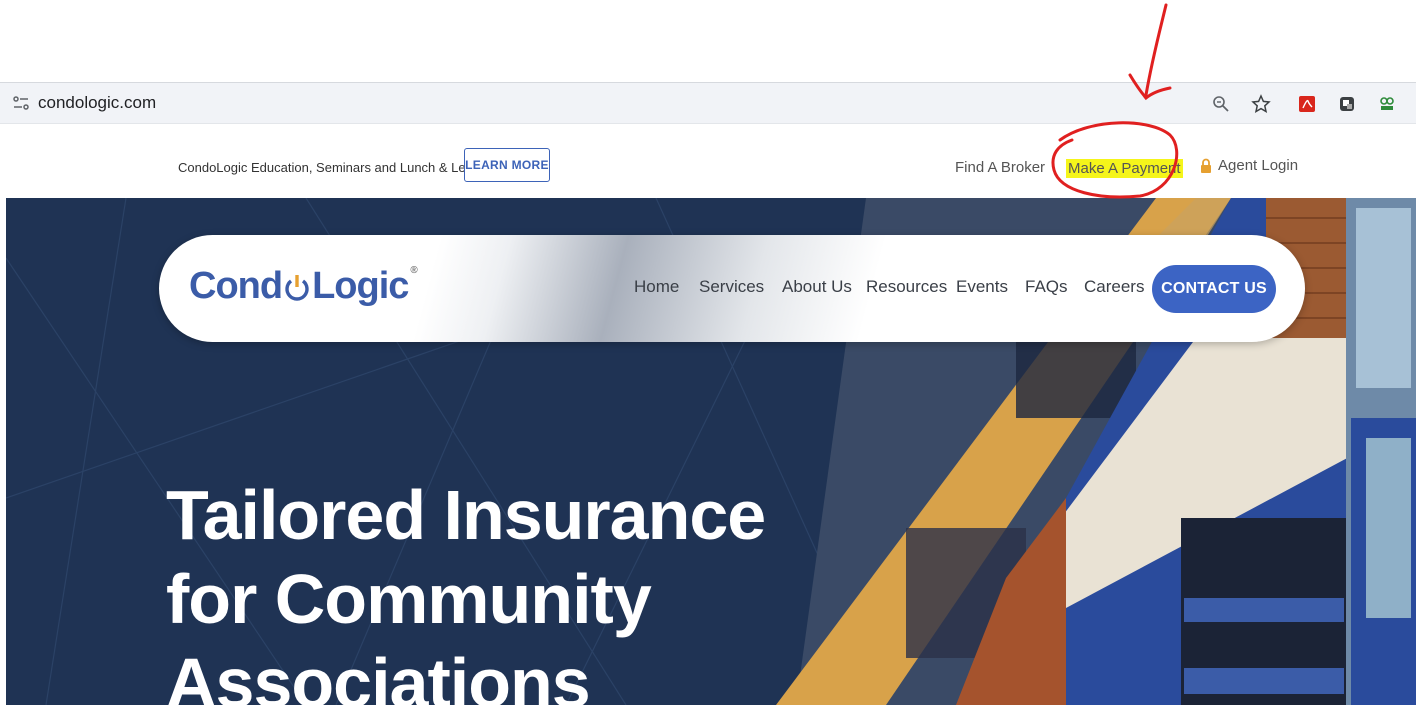  I want to click on nav-item-faqs: FAQs, so click(1046, 287).